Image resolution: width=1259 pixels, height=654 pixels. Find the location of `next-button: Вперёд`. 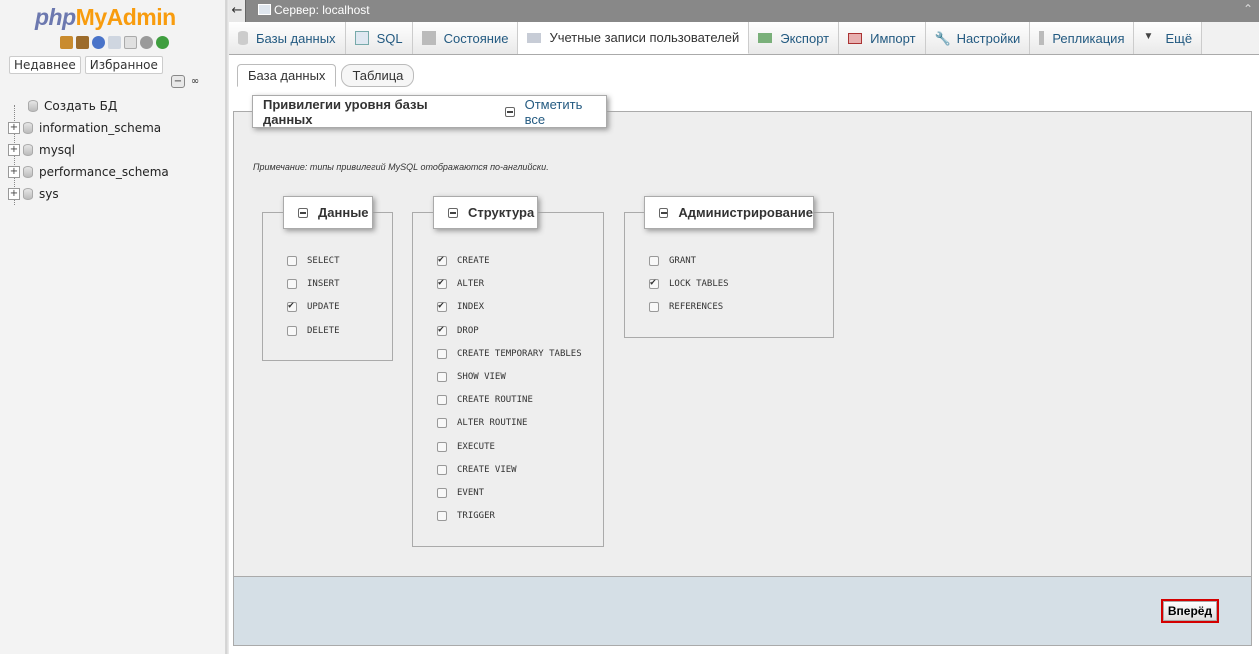

next-button: Вперёд is located at coordinates (1190, 611).